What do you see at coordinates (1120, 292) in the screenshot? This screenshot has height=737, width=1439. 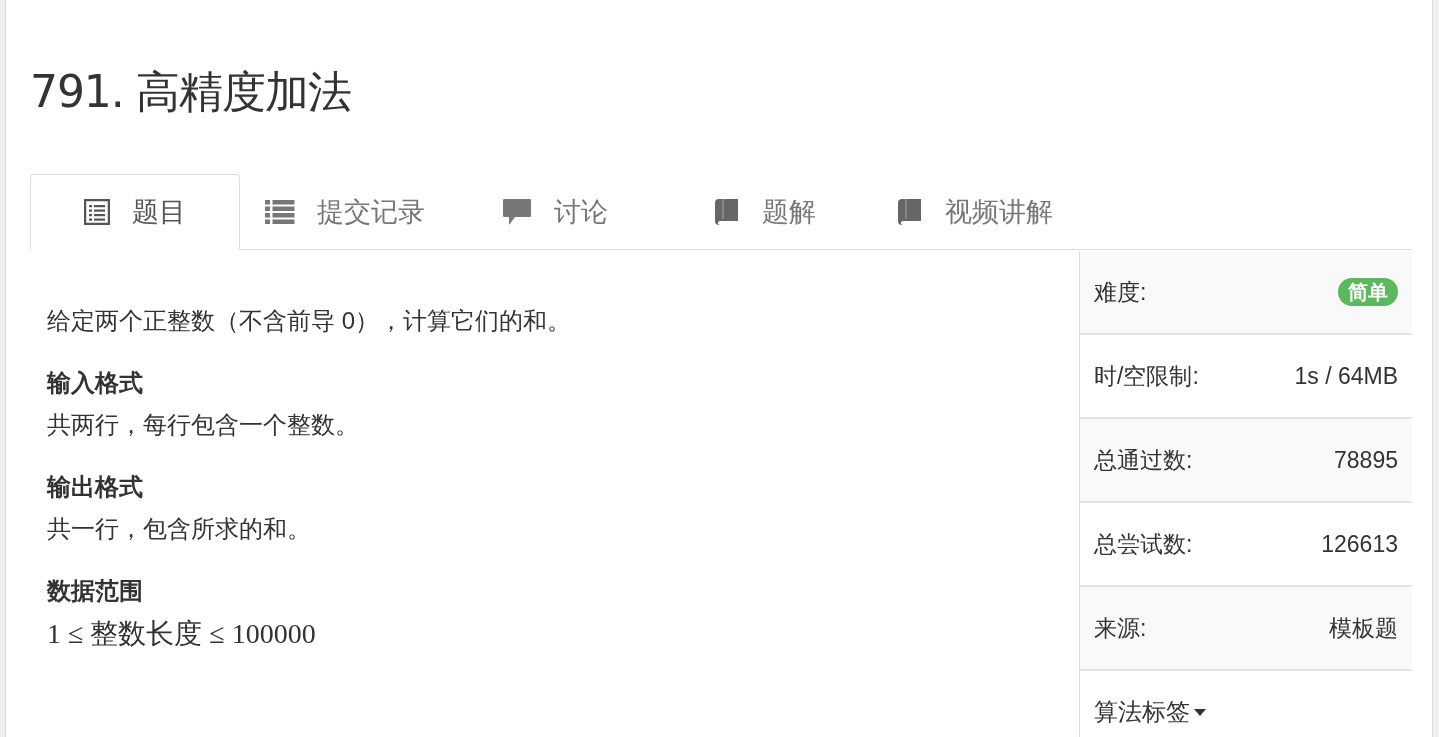 I see `info-label: 难度:` at bounding box center [1120, 292].